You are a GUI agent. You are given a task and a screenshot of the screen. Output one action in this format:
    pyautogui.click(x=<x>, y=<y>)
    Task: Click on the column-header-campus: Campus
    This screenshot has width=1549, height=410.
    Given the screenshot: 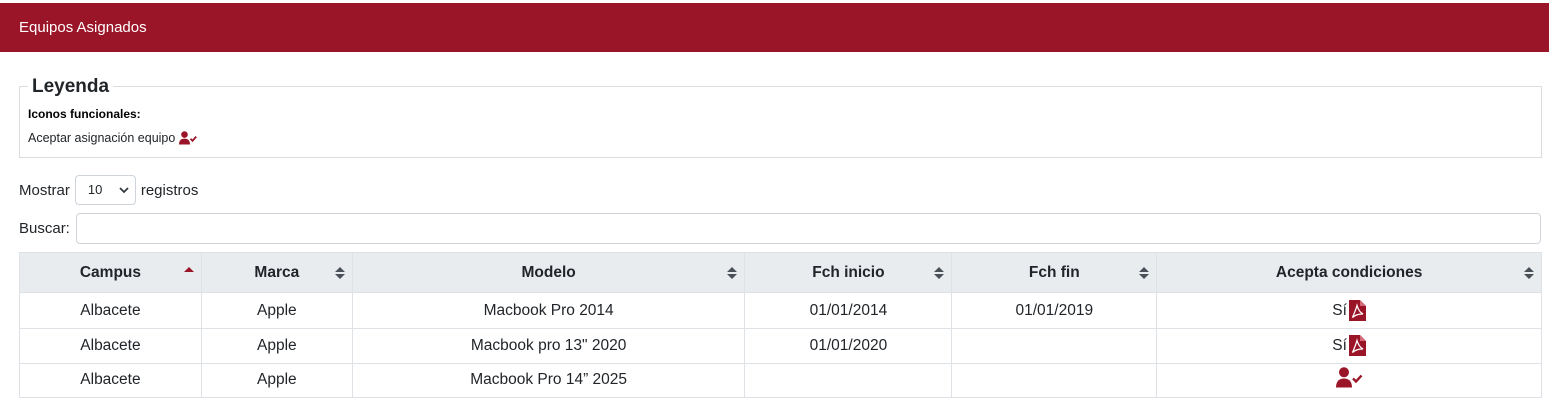 What is the action you would take?
    pyautogui.click(x=110, y=272)
    